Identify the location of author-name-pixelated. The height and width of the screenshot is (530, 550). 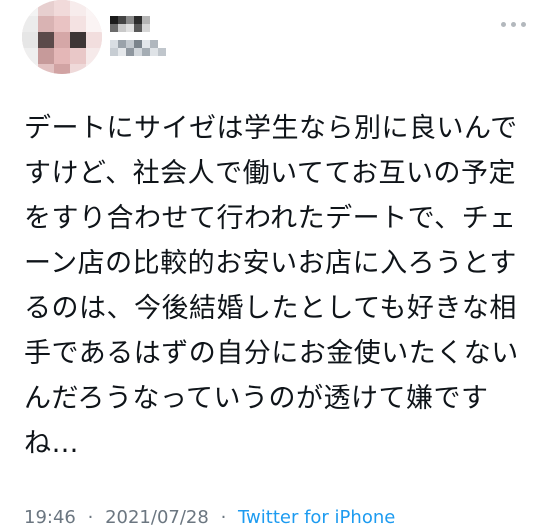
(150, 38).